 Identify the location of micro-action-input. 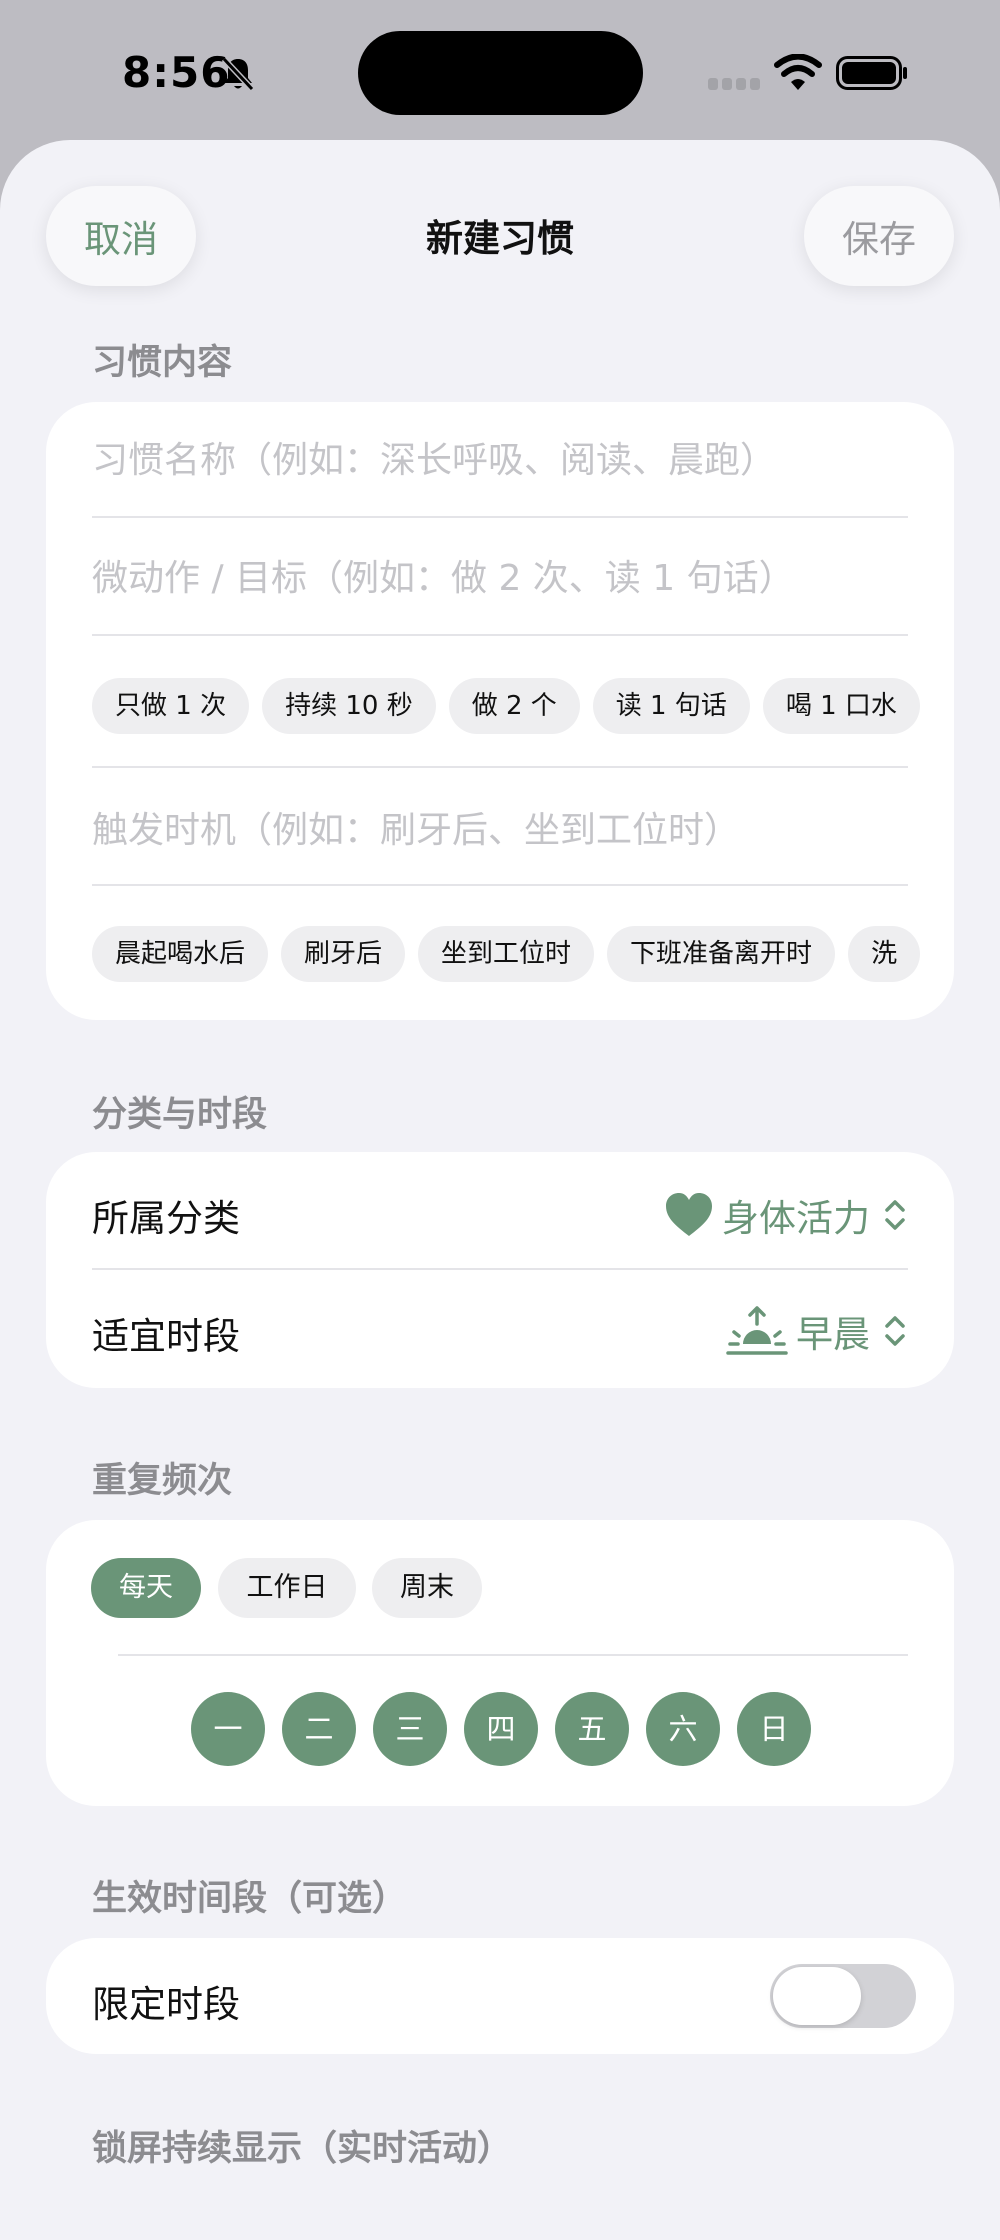
(502, 578).